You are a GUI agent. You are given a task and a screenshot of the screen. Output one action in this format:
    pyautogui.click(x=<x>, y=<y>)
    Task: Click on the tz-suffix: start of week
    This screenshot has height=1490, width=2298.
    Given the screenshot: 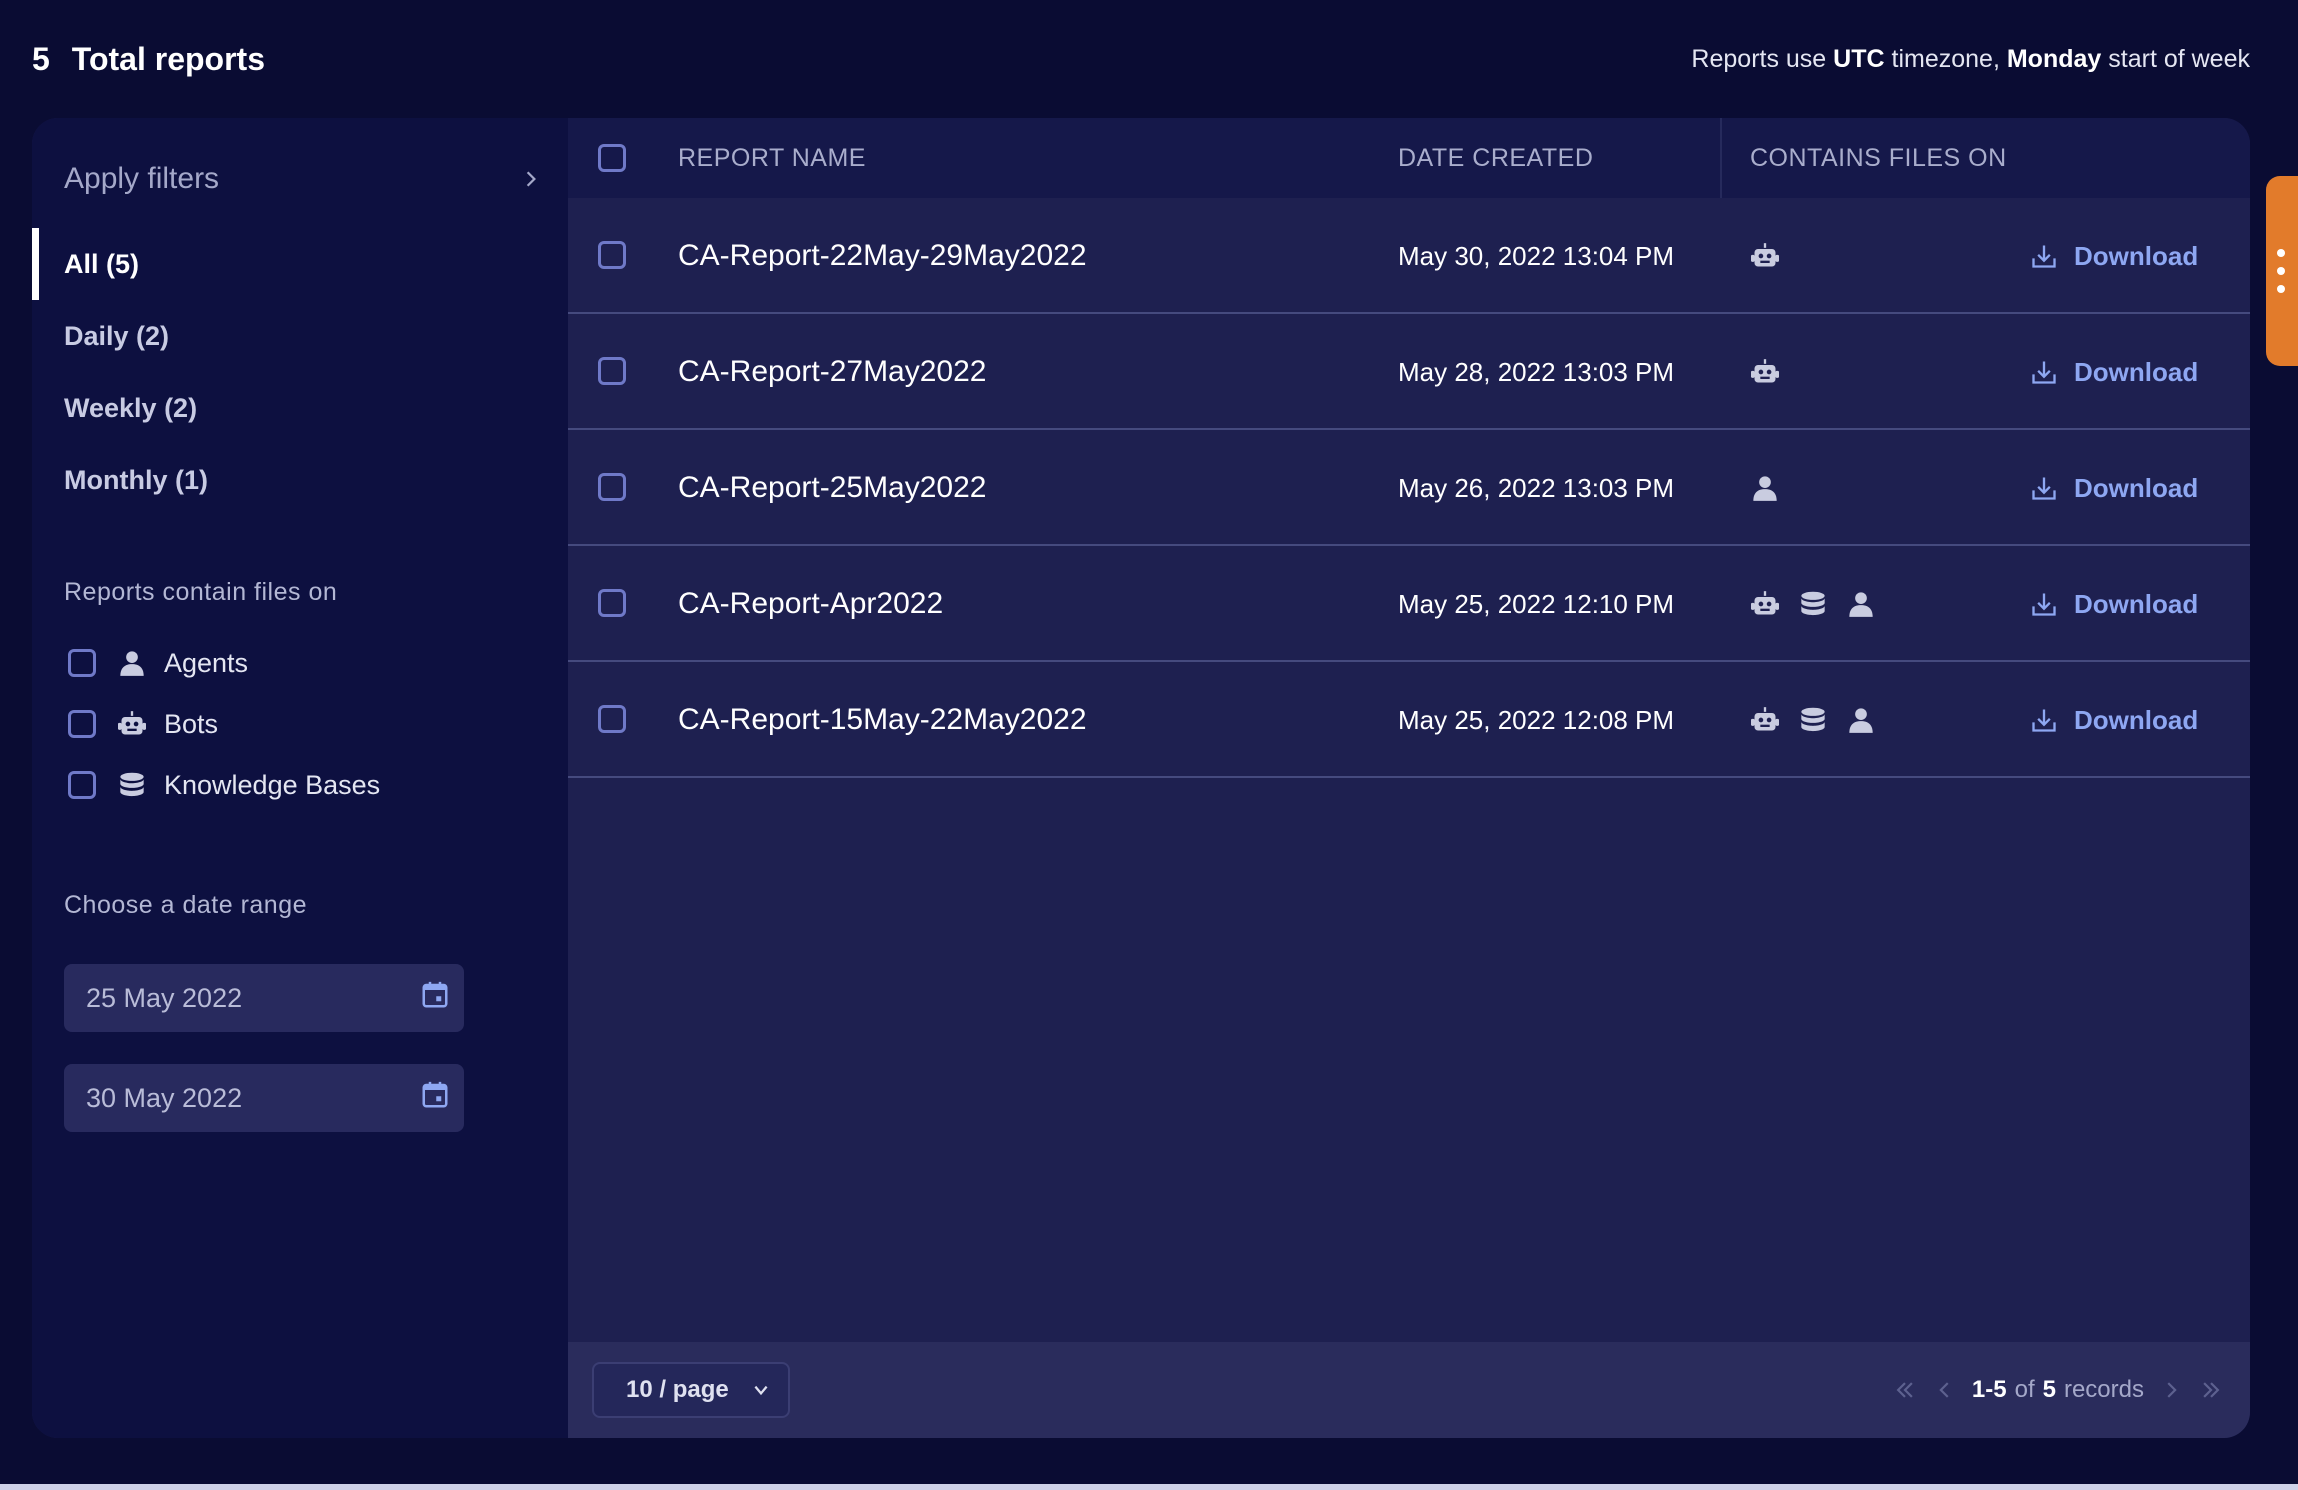 What is the action you would take?
    pyautogui.click(x=2179, y=58)
    